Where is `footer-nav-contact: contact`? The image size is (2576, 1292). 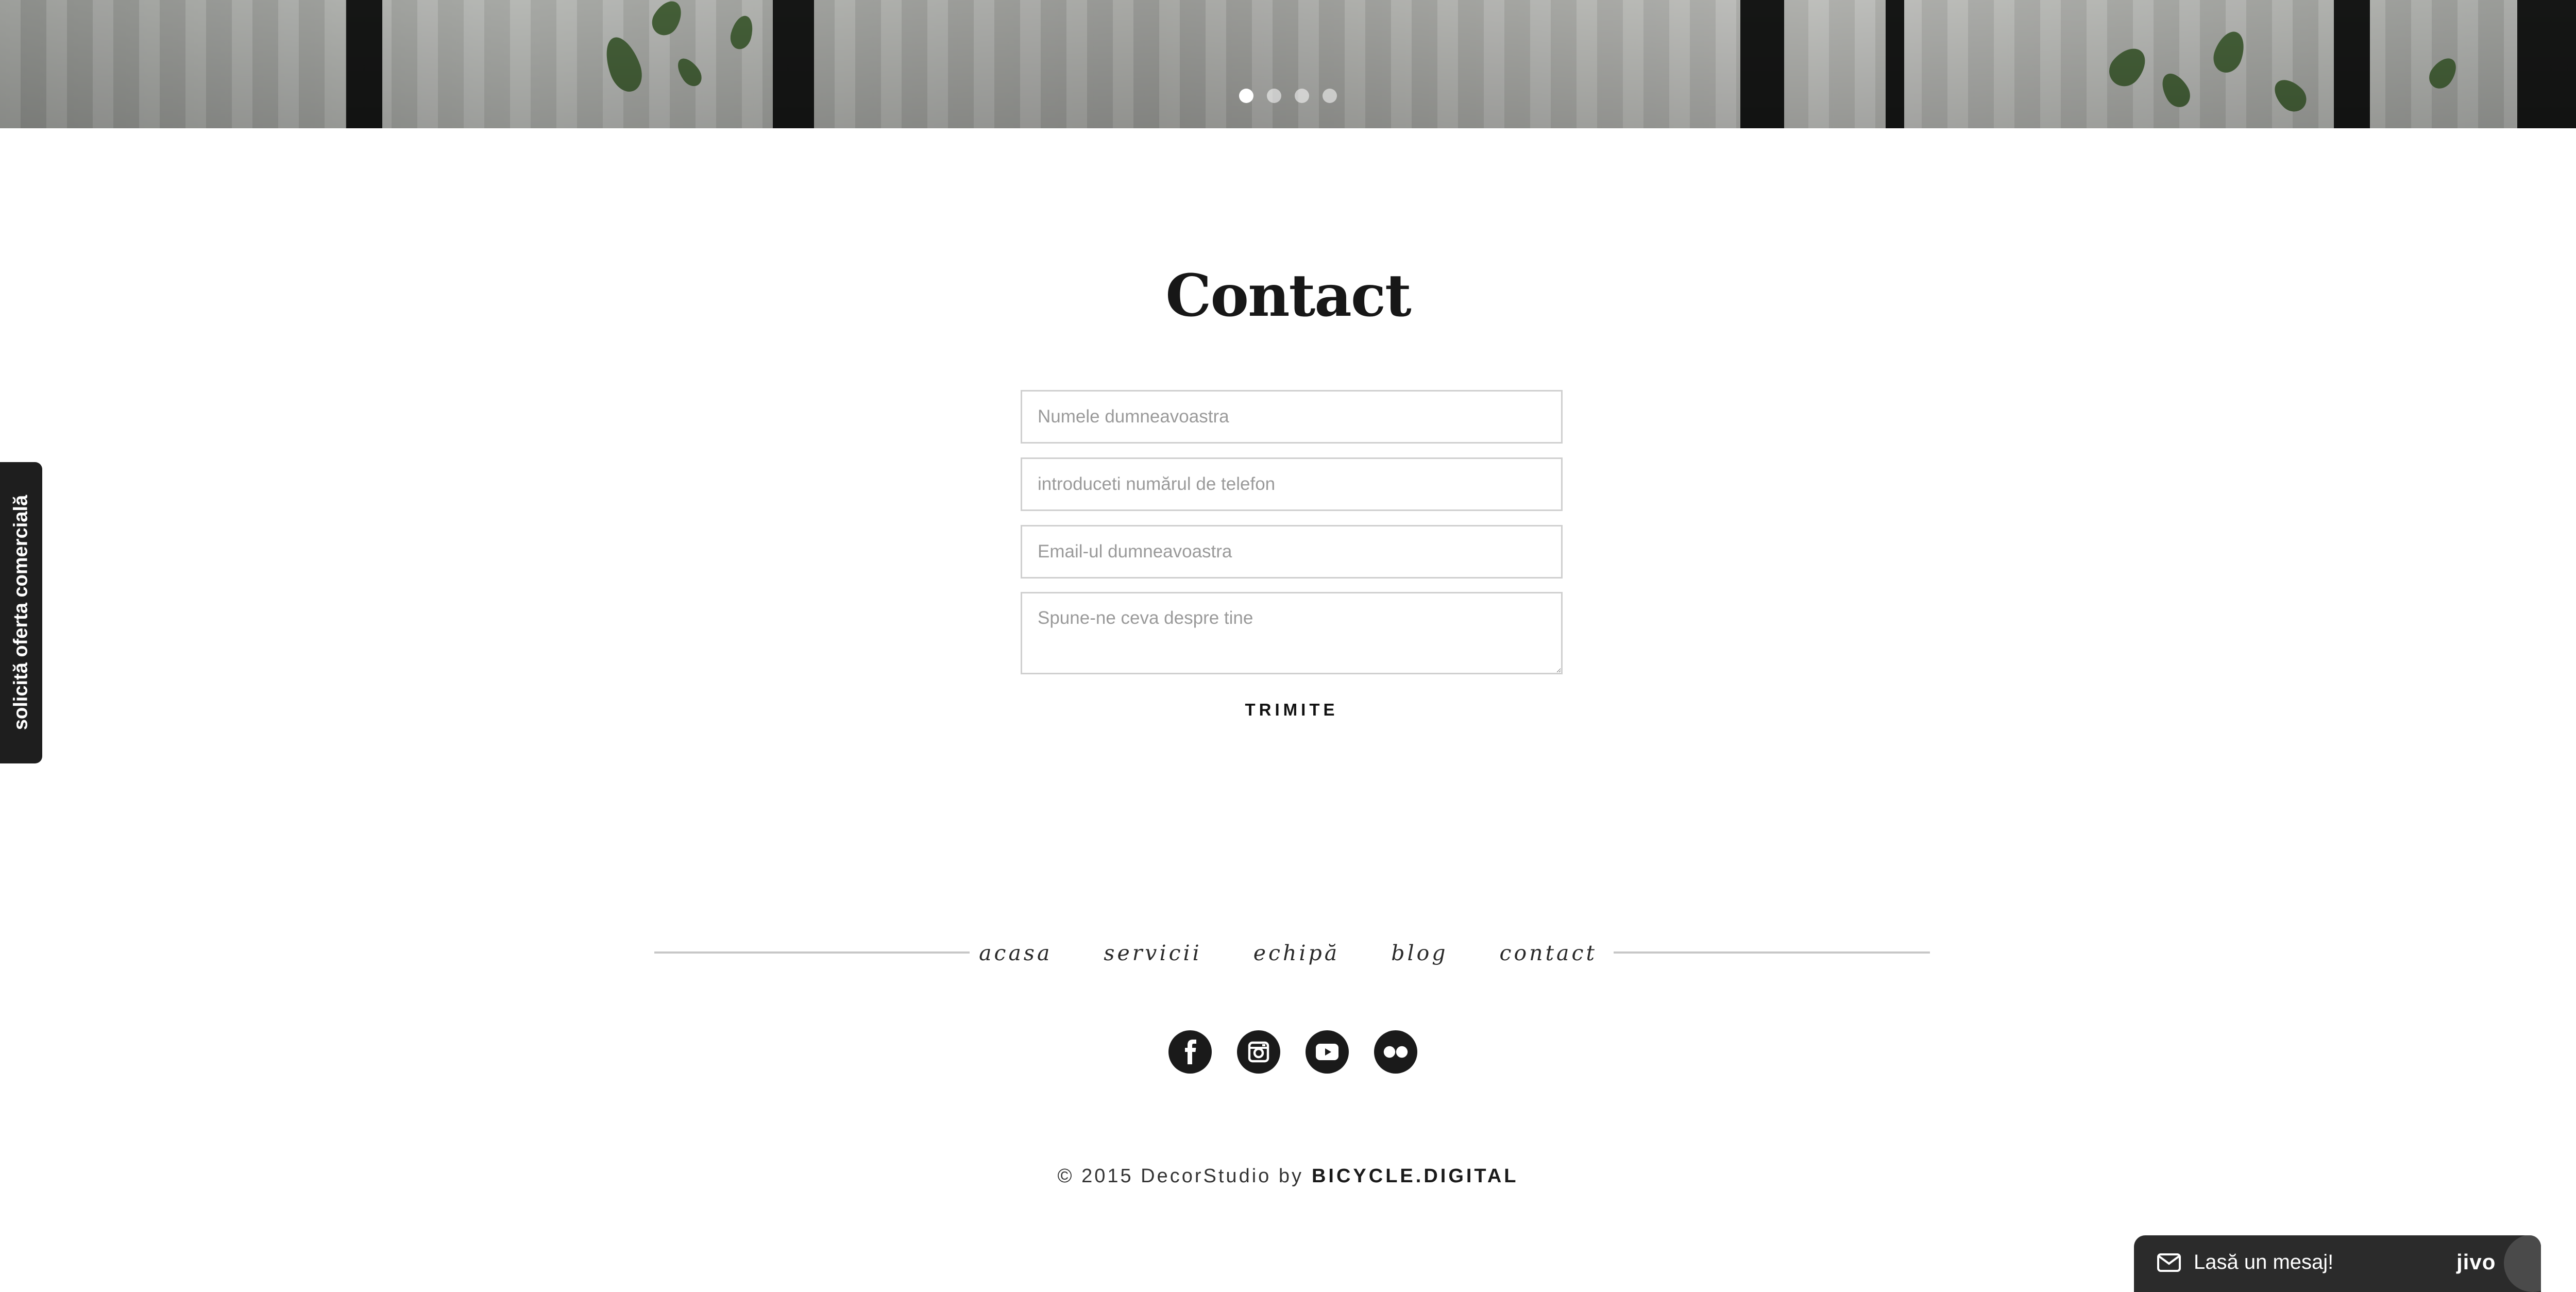
footer-nav-contact: contact is located at coordinates (1548, 953).